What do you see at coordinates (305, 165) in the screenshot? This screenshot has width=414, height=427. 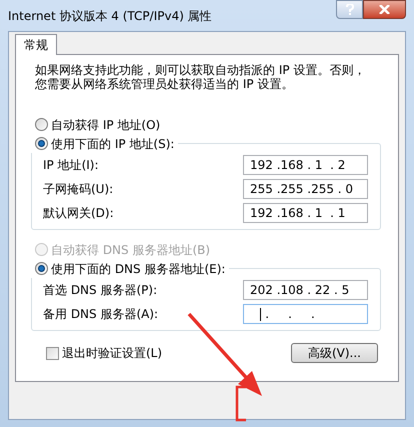 I see `ip-address-field: 192 .168 . 1 . 2` at bounding box center [305, 165].